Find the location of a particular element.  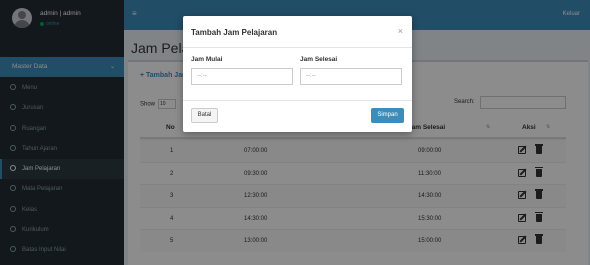

modal-title: Tambah Jam Pelajaran is located at coordinates (234, 32).